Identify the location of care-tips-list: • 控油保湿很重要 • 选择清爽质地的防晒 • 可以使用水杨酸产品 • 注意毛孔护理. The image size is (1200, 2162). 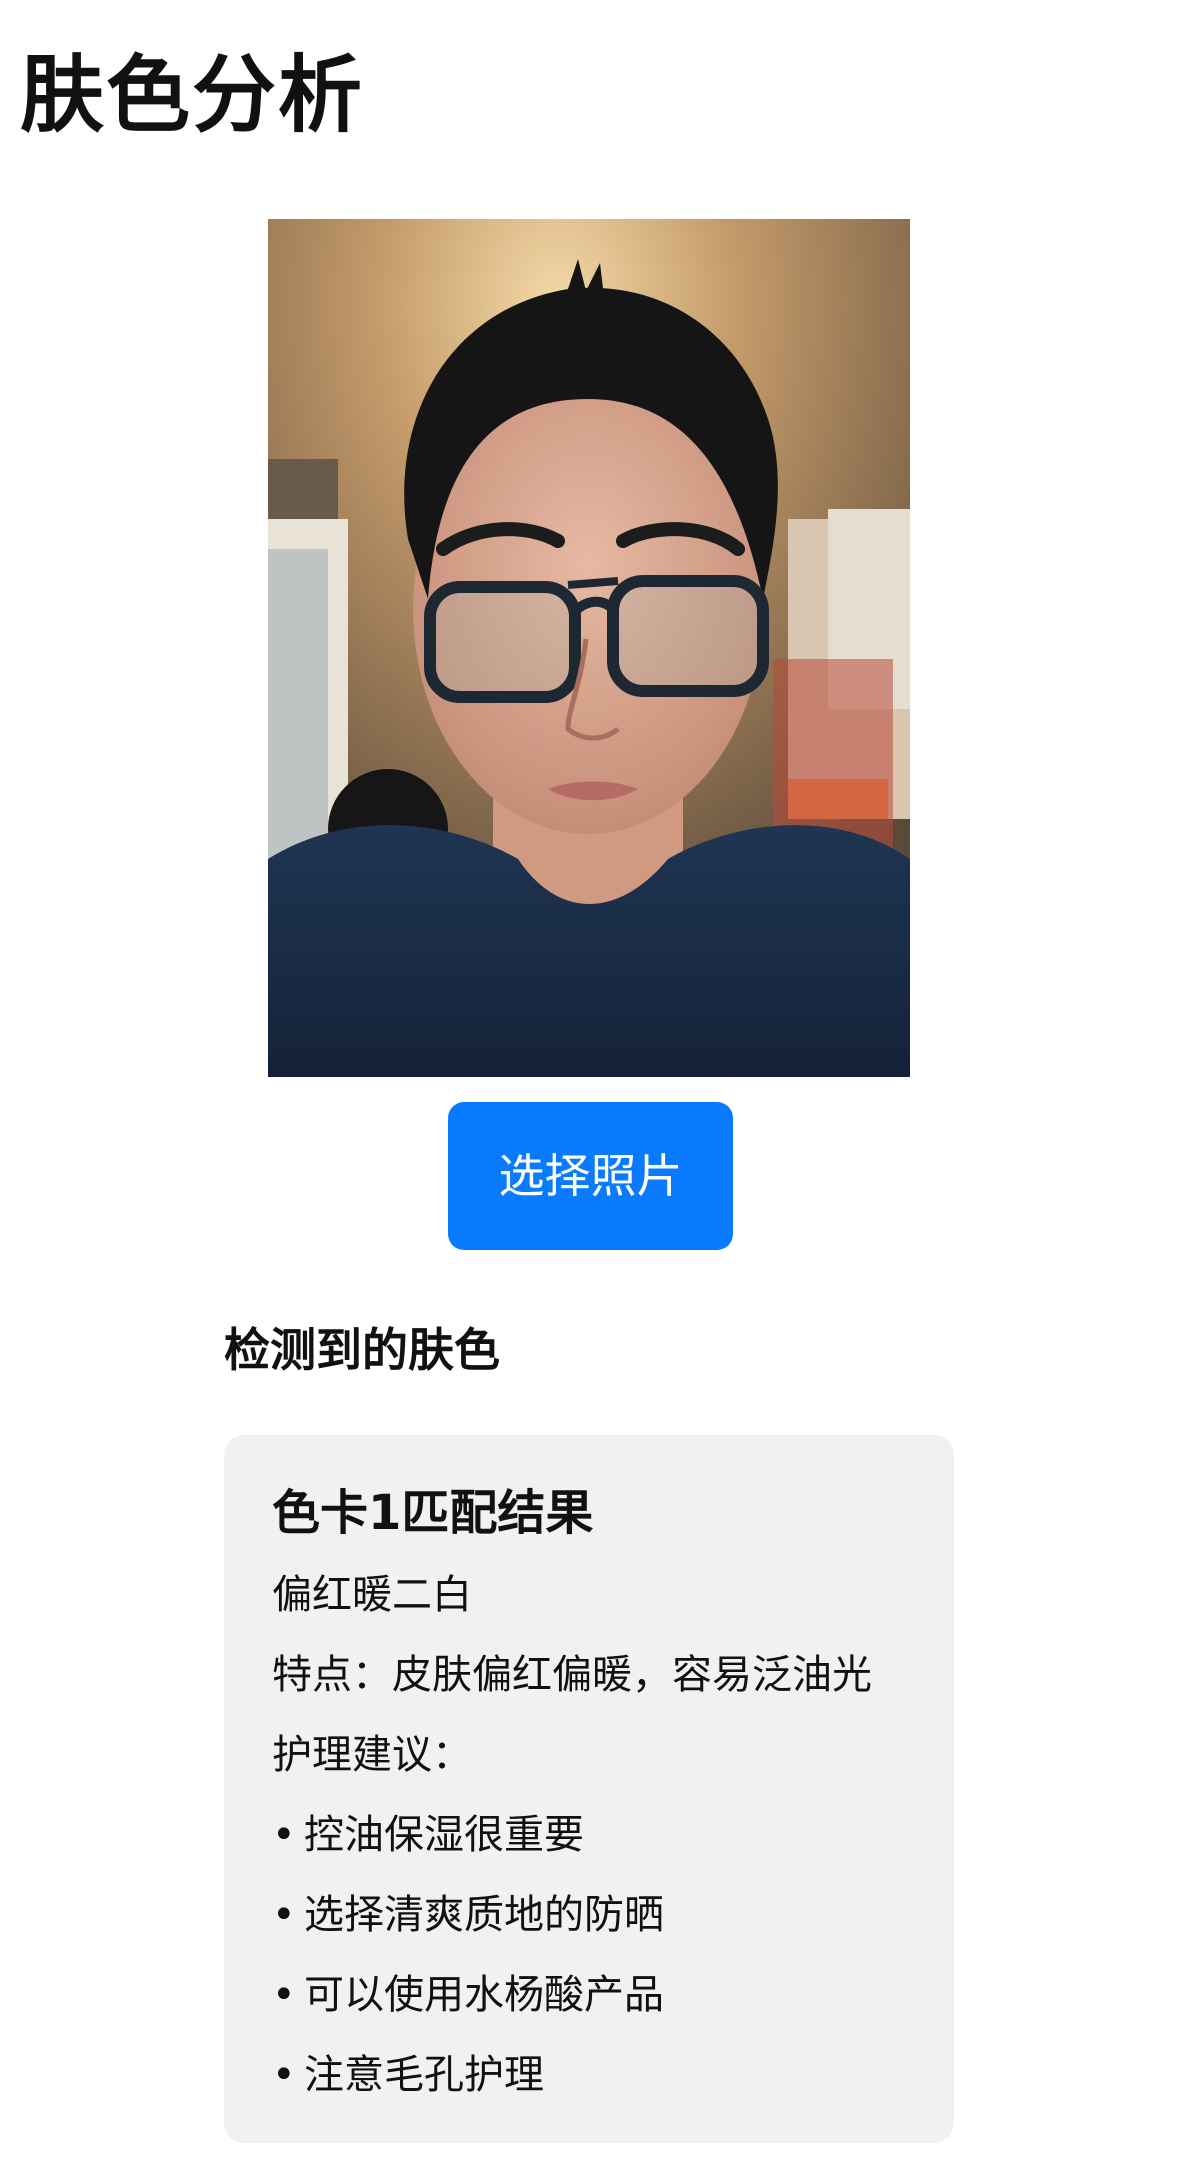
(613, 1955).